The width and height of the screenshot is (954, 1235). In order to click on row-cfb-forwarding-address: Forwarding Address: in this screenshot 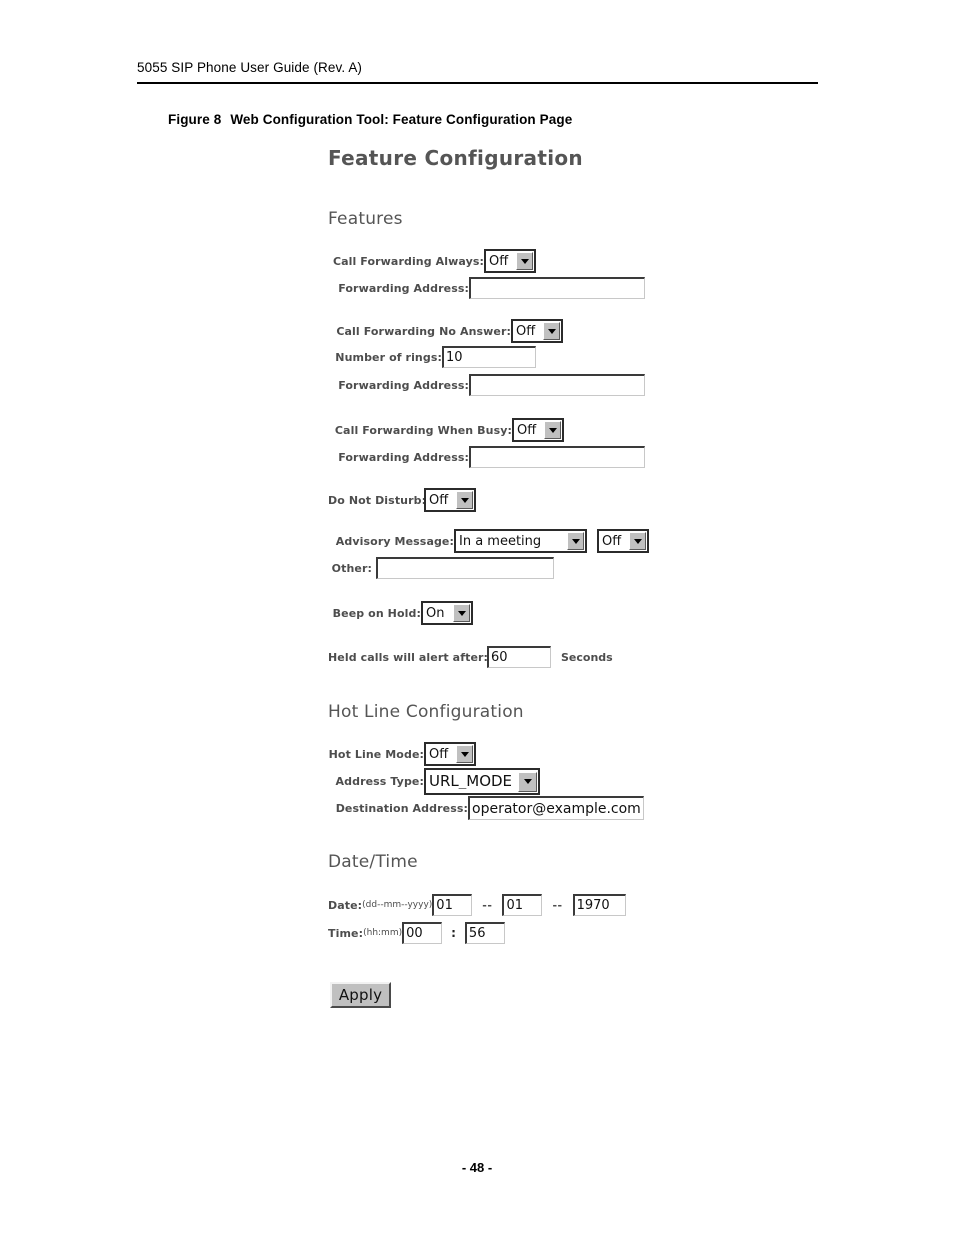, I will do `click(486, 457)`.